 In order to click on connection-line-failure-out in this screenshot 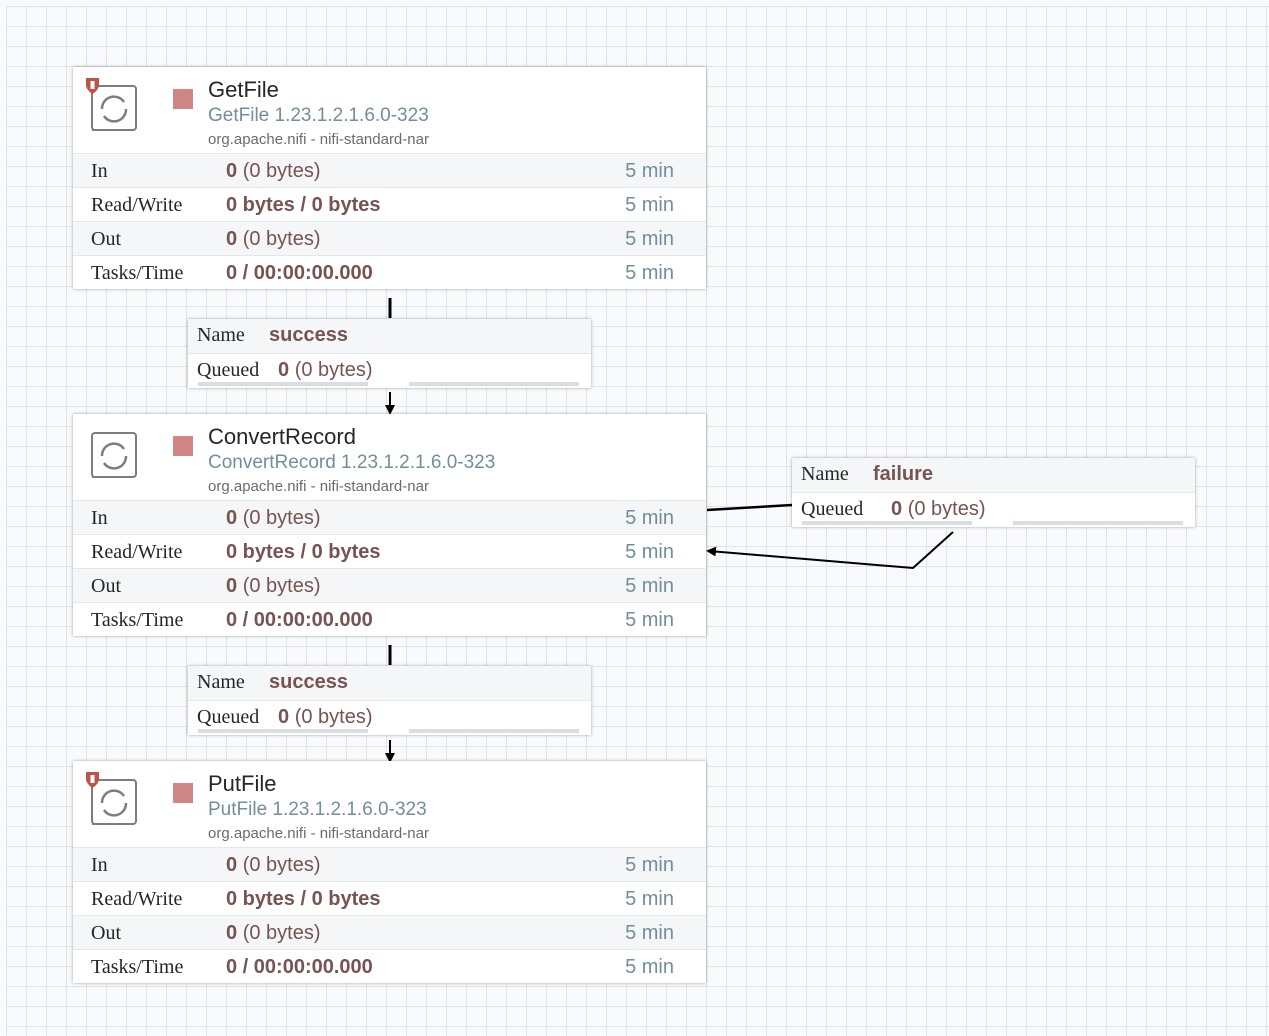, I will do `click(749, 507)`.